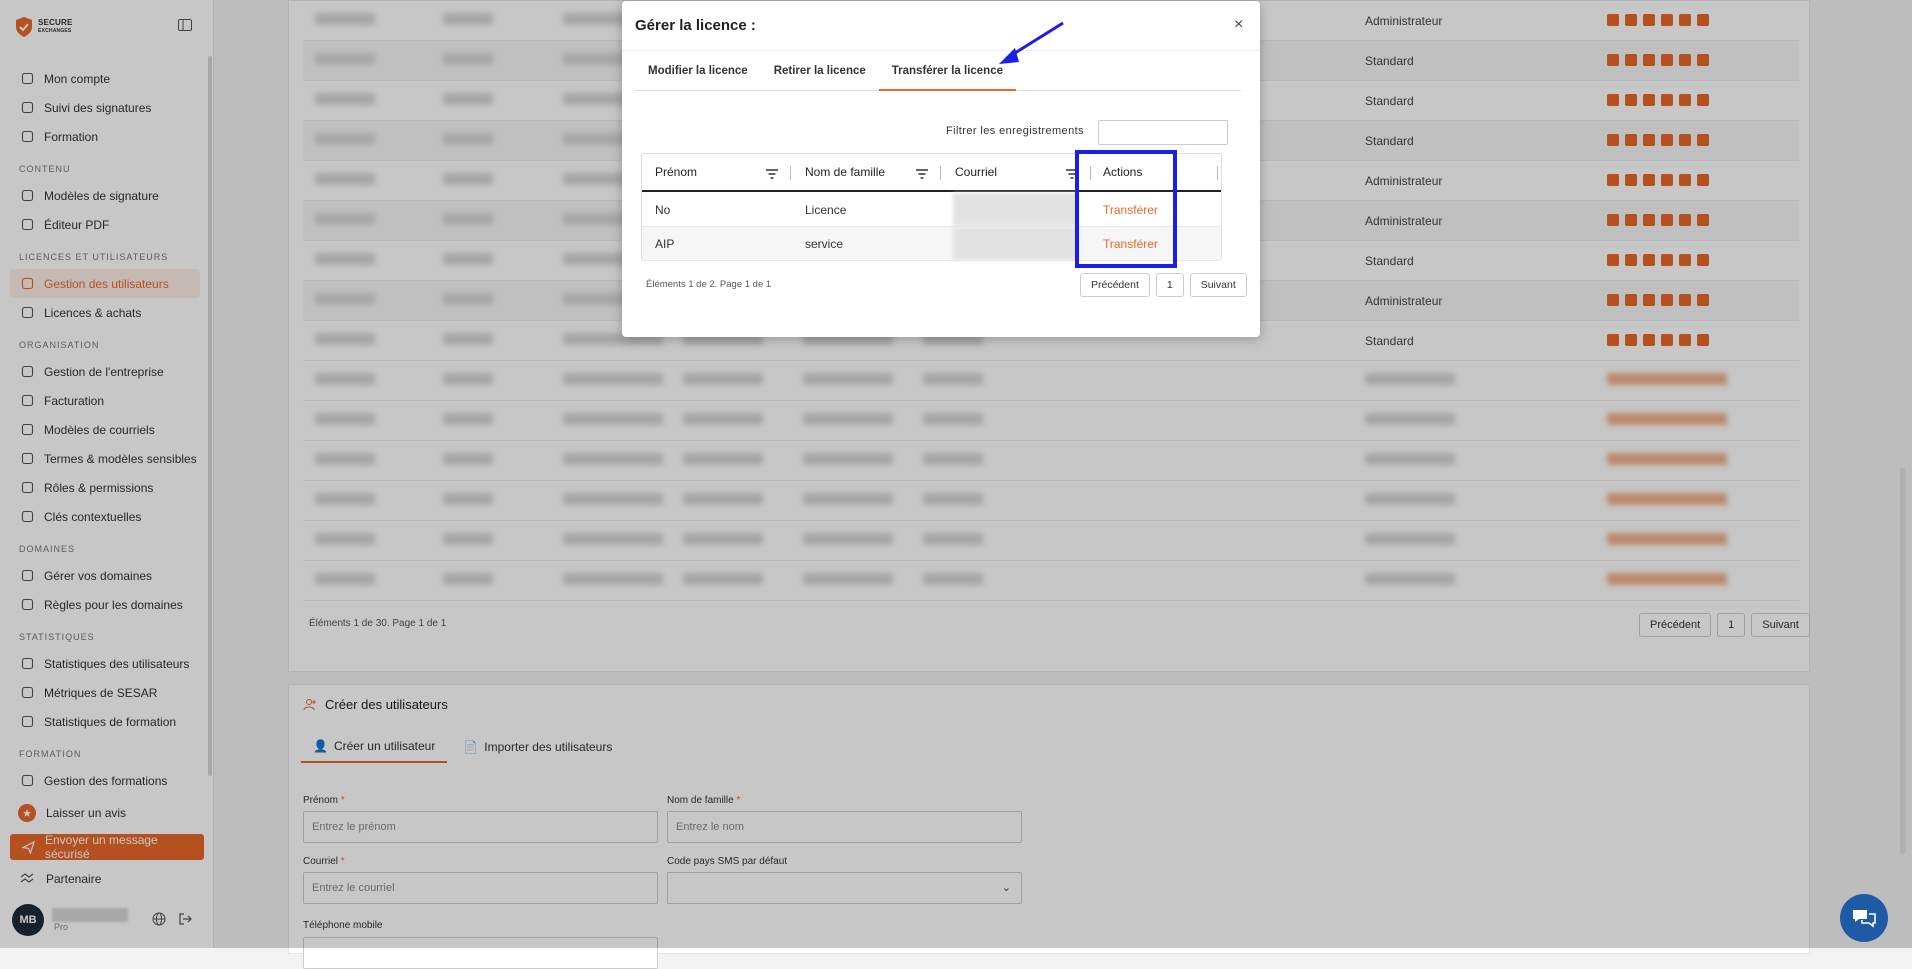 Image resolution: width=1912 pixels, height=969 pixels. I want to click on chat-icon, so click(1864, 919).